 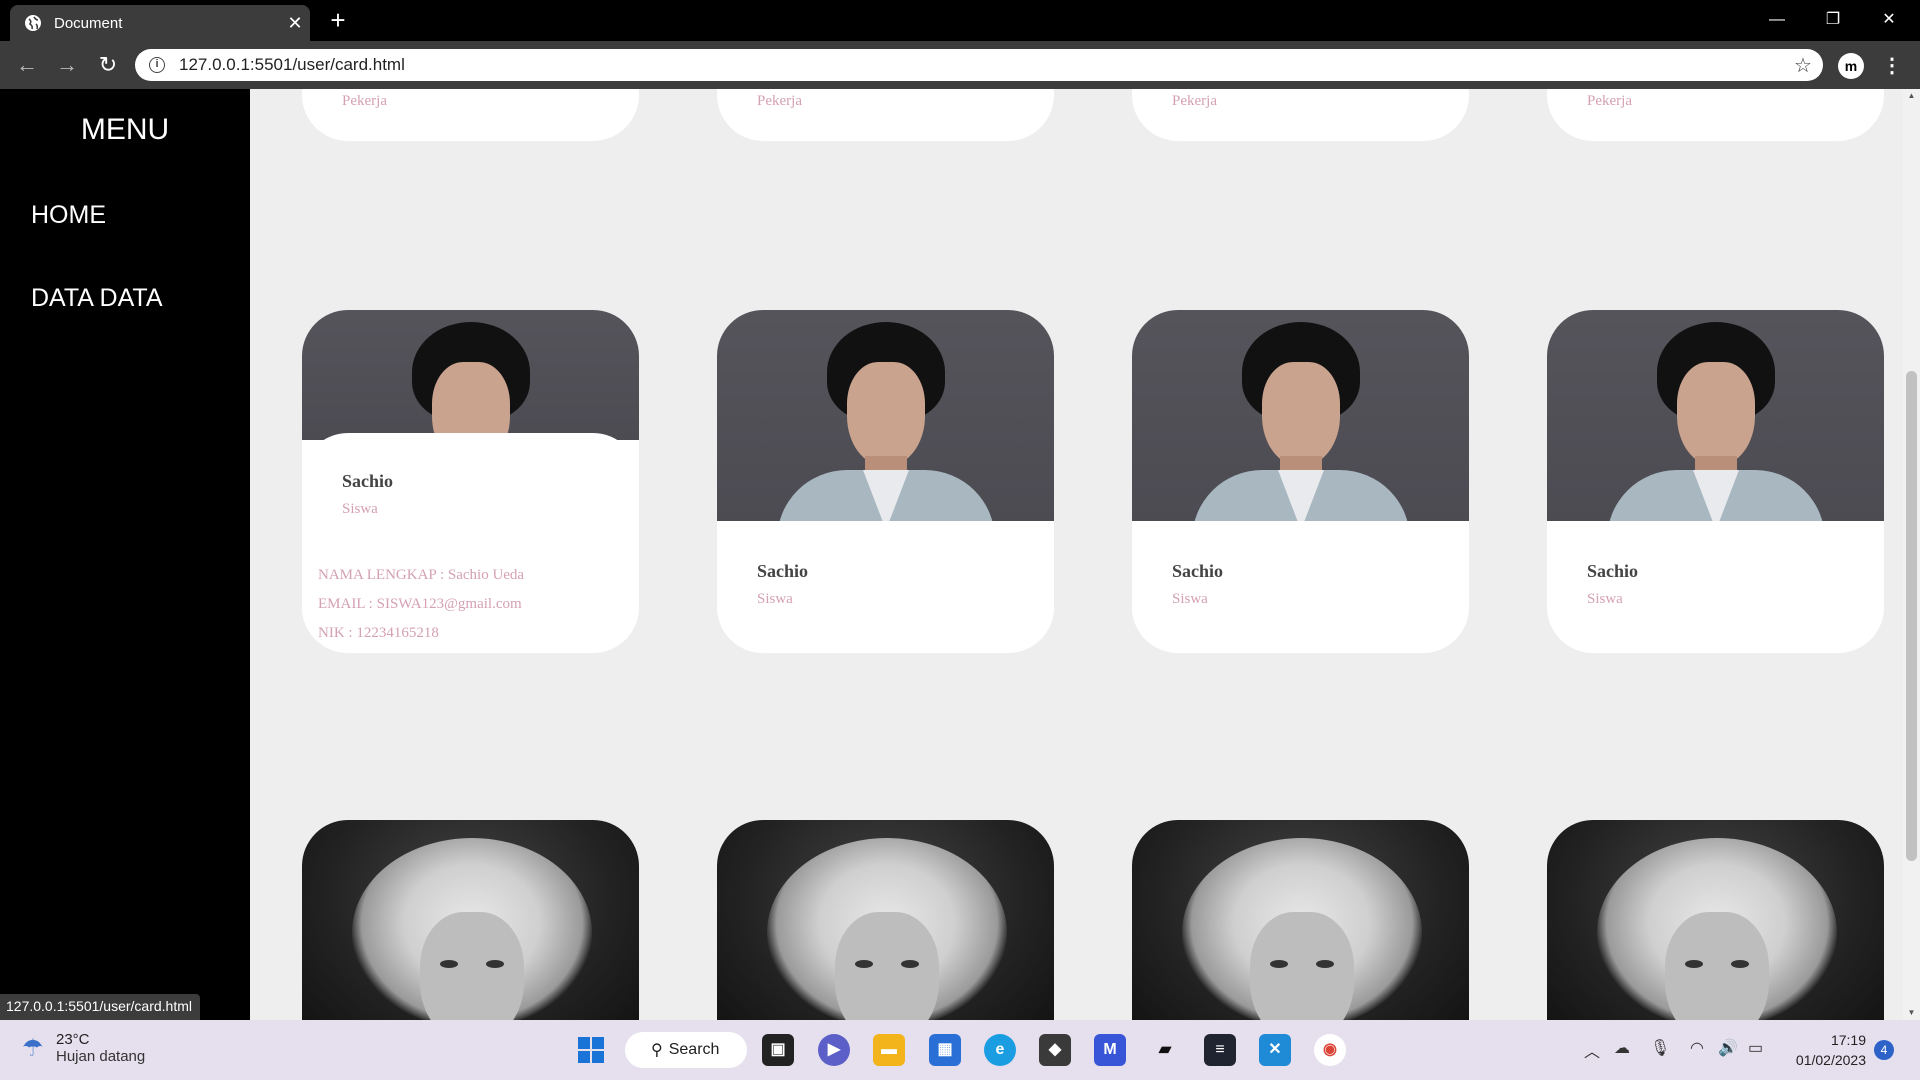 What do you see at coordinates (101, 1056) in the screenshot?
I see `weather-description: Hujan datang` at bounding box center [101, 1056].